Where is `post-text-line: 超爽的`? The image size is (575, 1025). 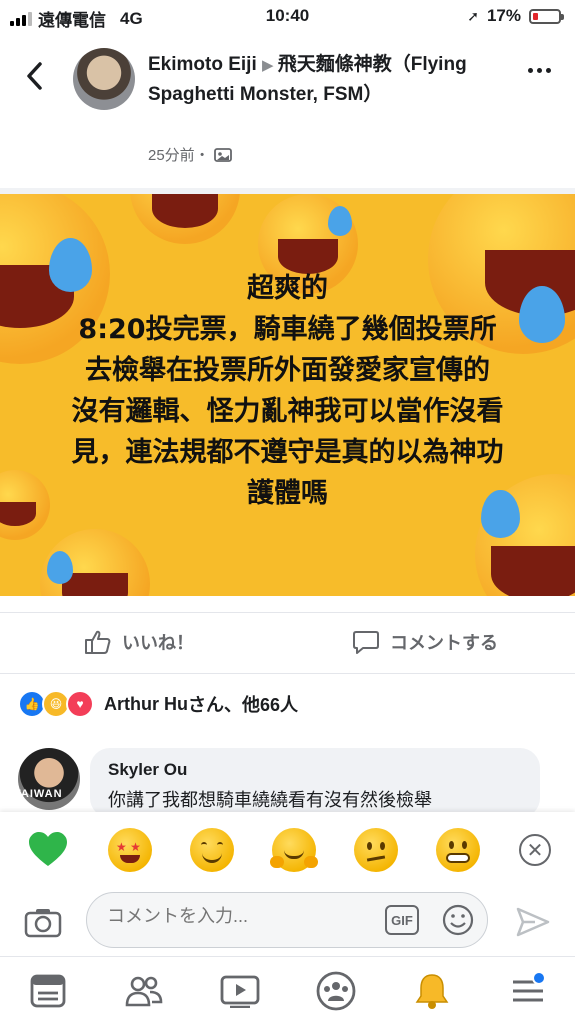
post-text-line: 超爽的 is located at coordinates (287, 288).